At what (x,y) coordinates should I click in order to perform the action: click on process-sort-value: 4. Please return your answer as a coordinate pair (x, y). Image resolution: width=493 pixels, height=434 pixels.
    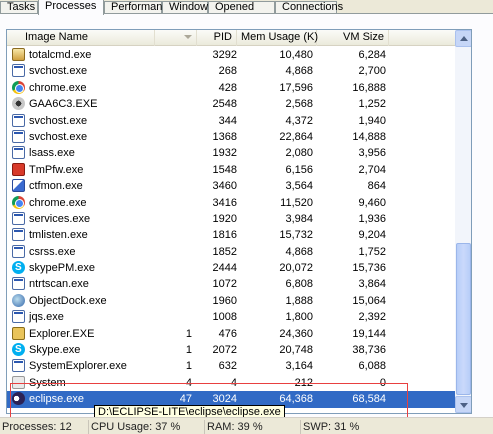
    Looking at the image, I should click on (188, 382).